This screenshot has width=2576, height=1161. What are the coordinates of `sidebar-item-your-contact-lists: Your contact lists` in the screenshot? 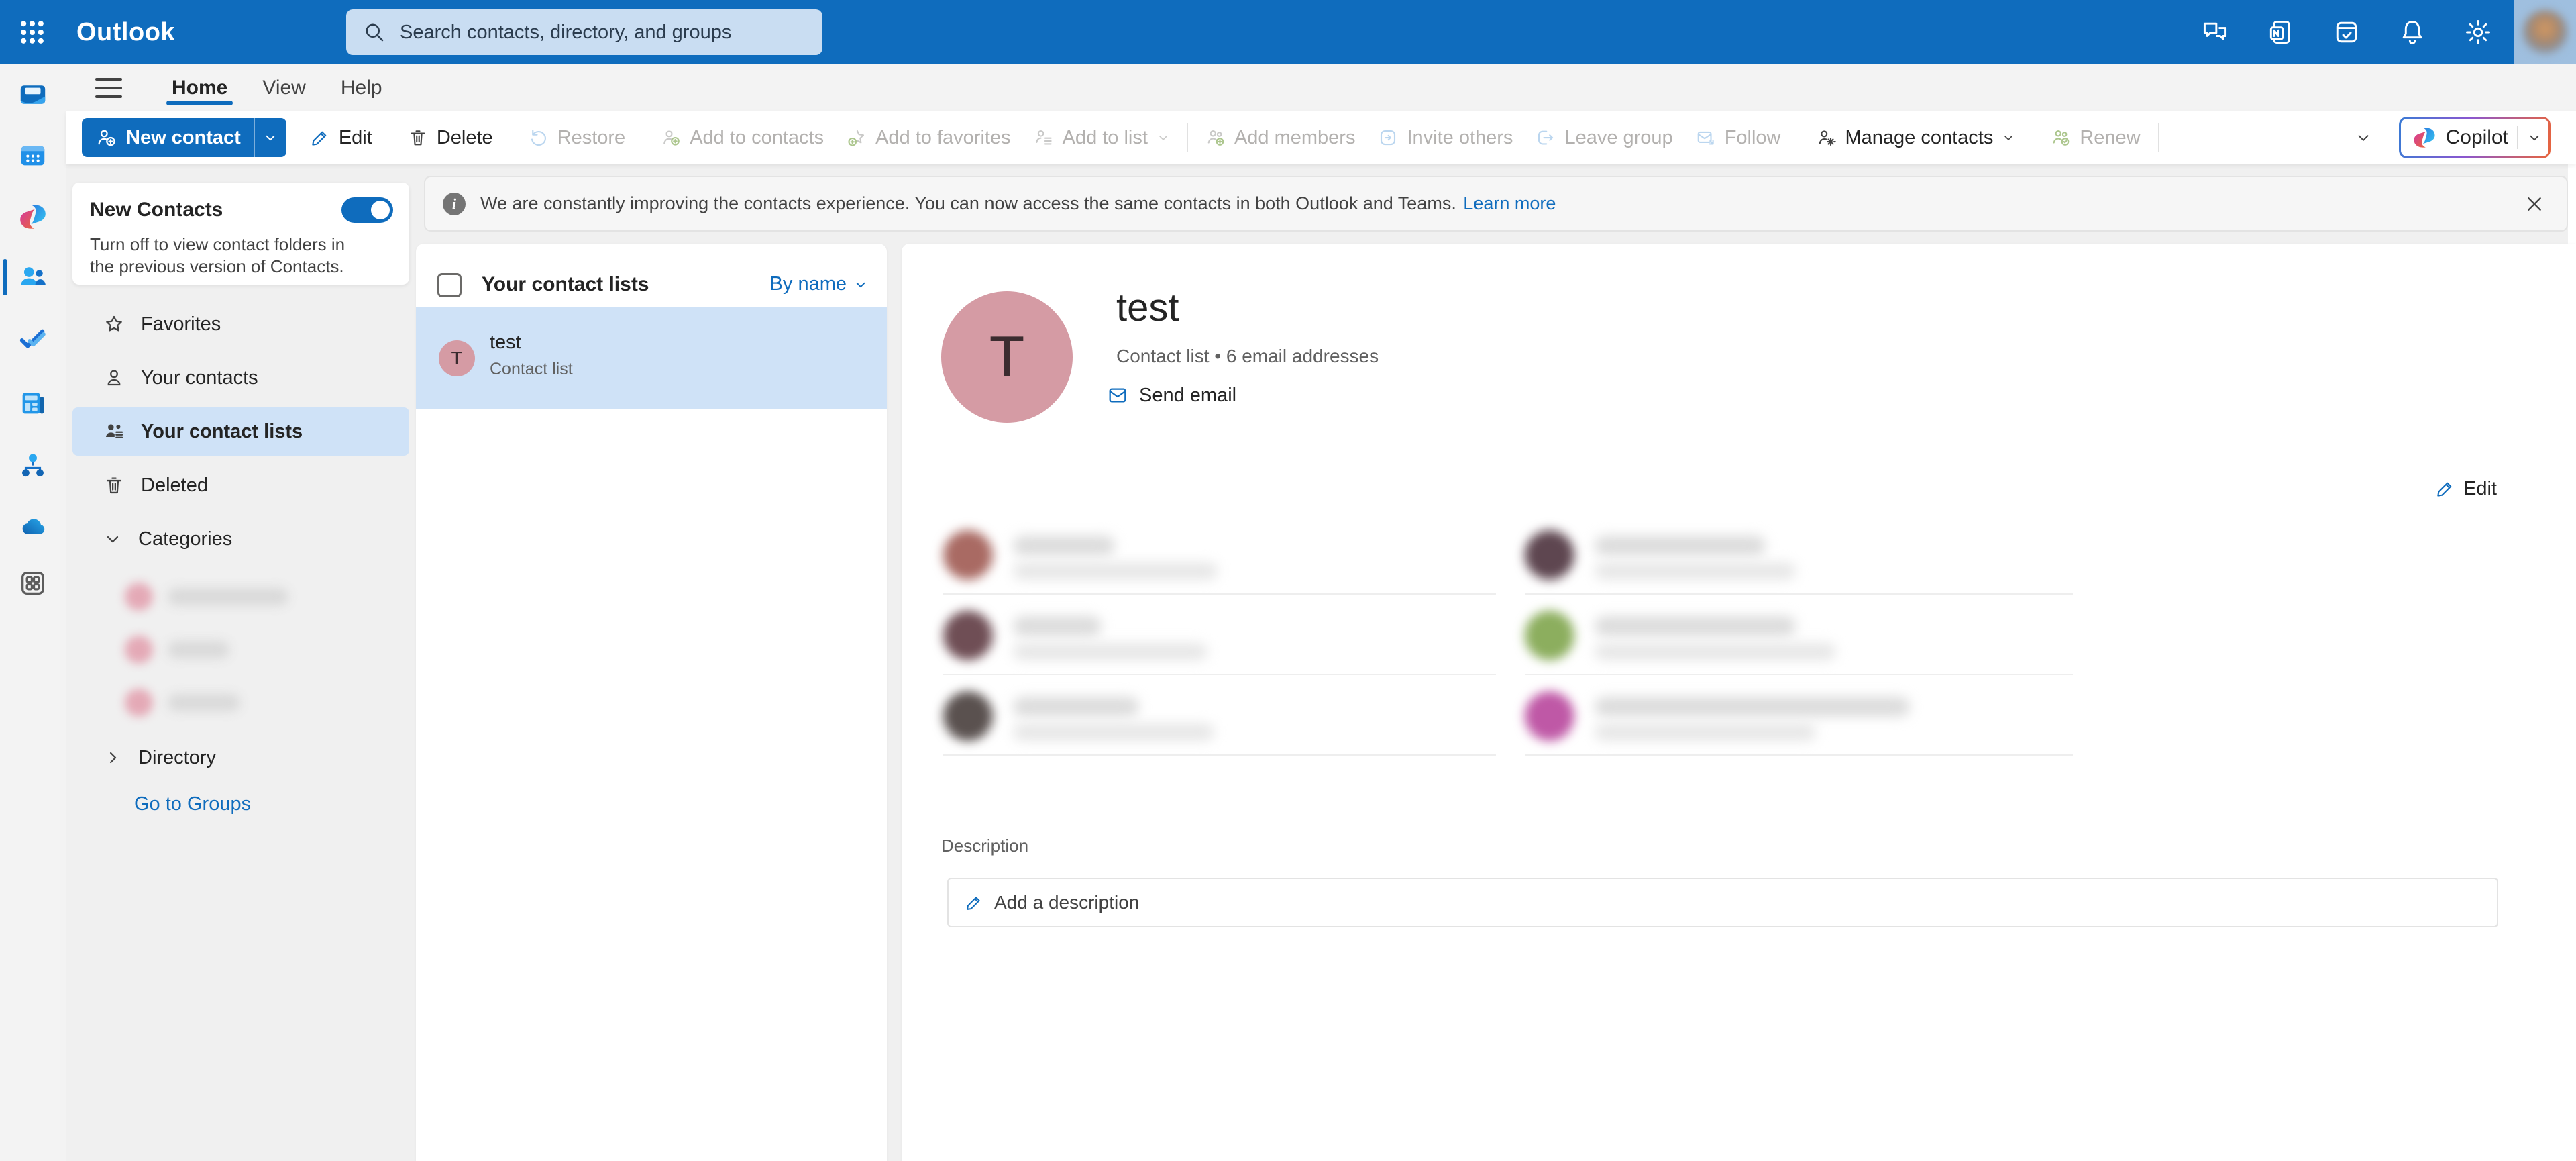 It's located at (240, 432).